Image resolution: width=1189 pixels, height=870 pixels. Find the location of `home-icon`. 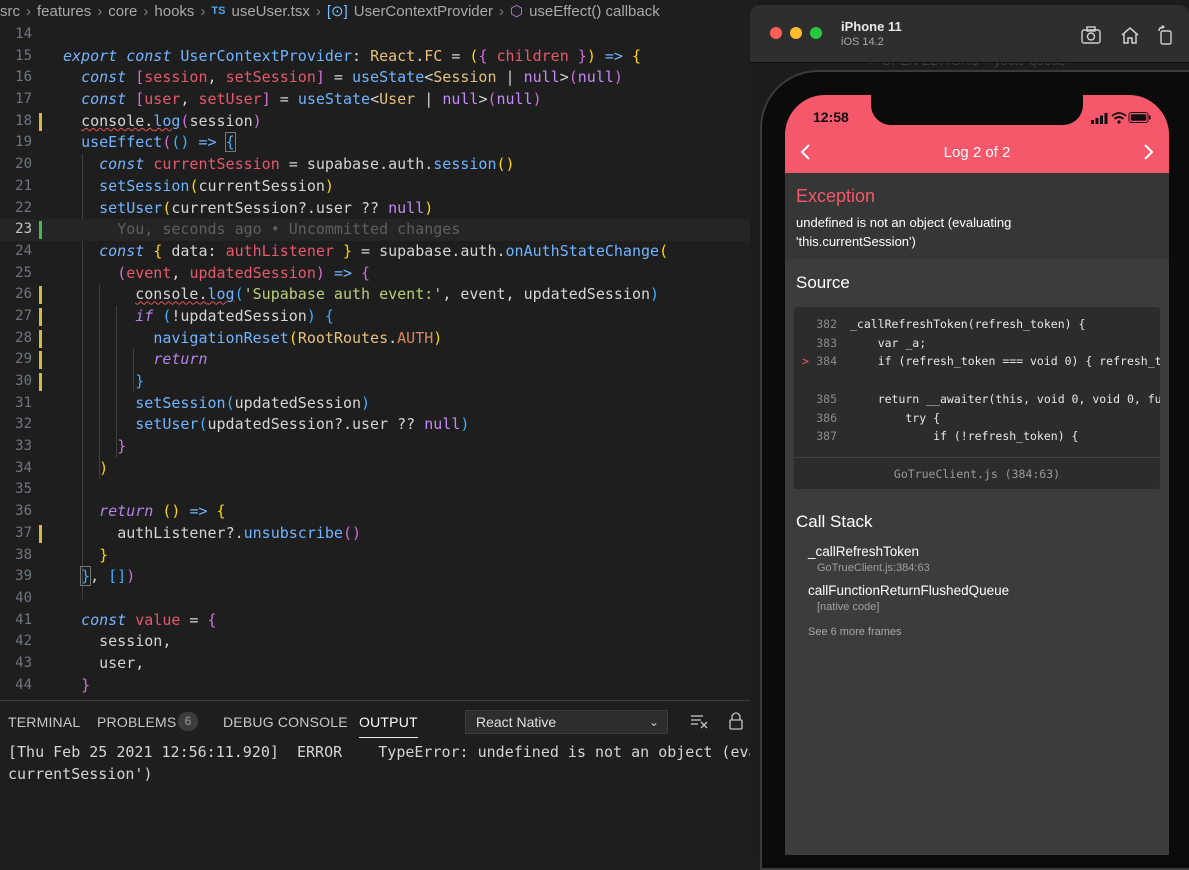

home-icon is located at coordinates (1130, 35).